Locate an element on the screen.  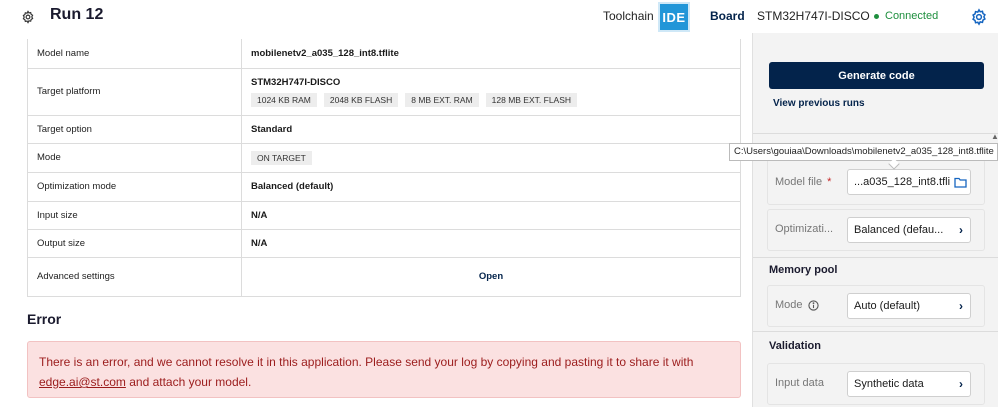
model-file-row: Model file * ...a035_128_int8.tflite is located at coordinates (876, 182).